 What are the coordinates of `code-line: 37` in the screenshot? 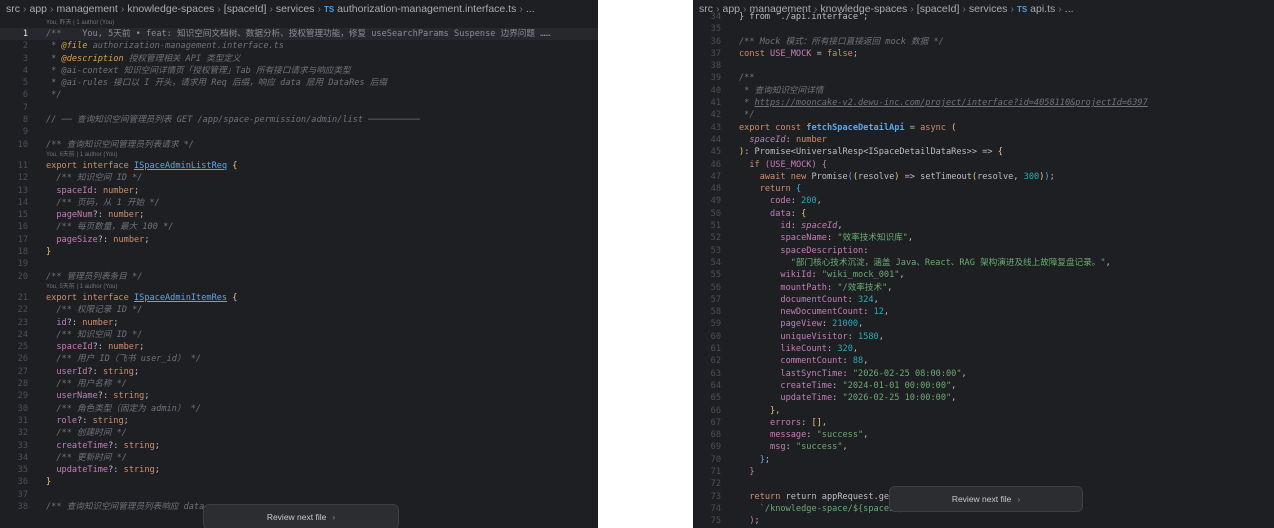 It's located at (299, 495).